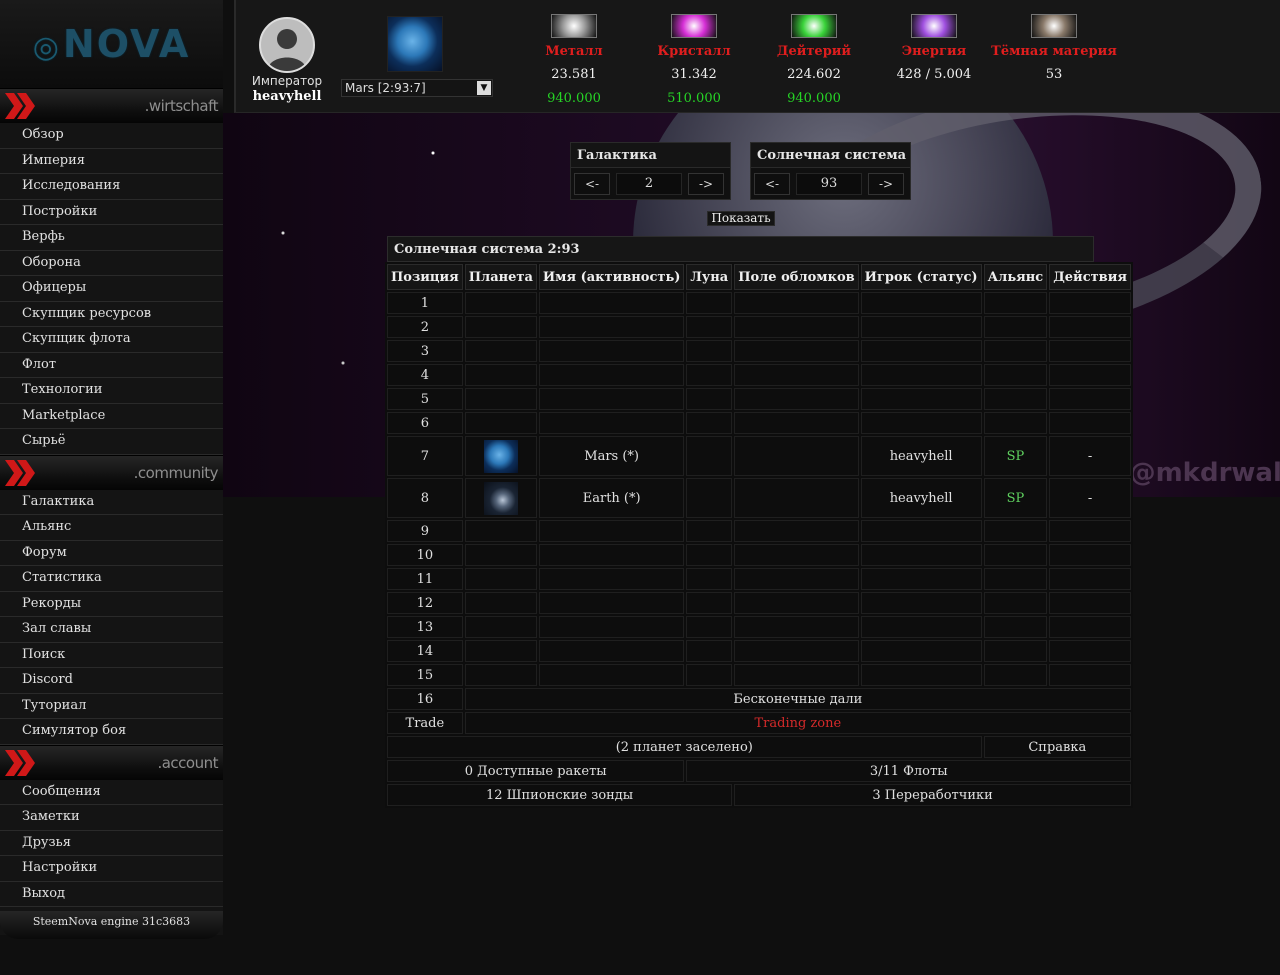 The image size is (1280, 975). What do you see at coordinates (1057, 747) in the screenshot?
I see `help-link: Справка` at bounding box center [1057, 747].